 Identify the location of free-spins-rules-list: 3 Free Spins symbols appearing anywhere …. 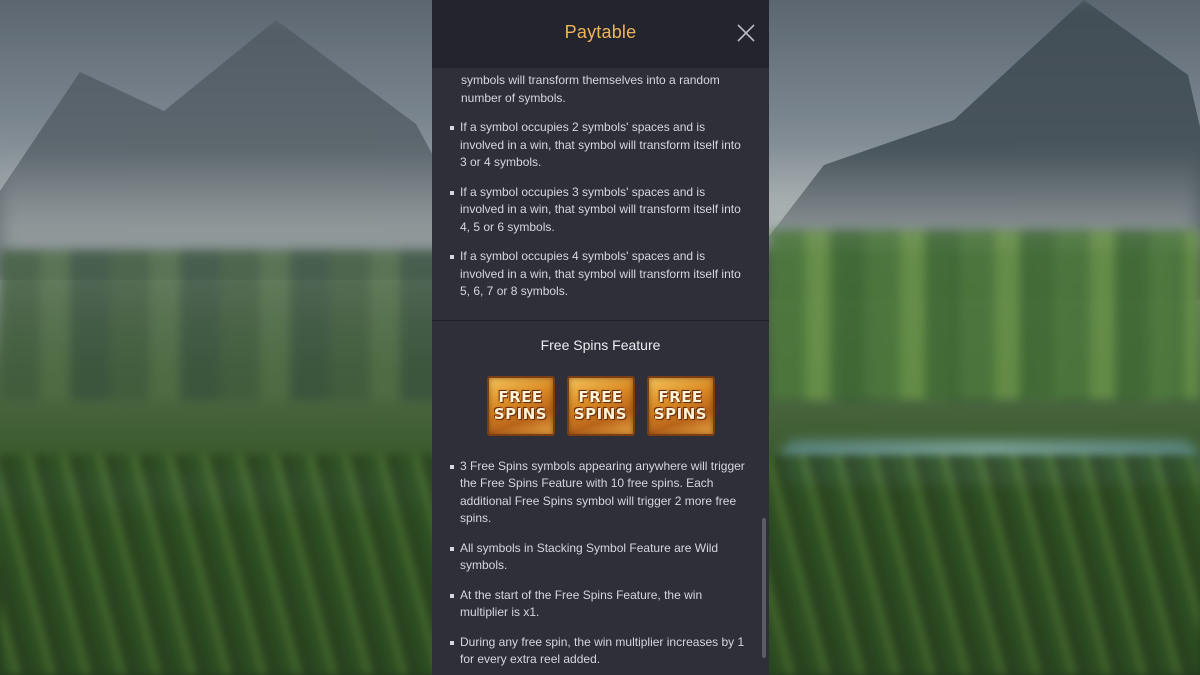
(597, 563).